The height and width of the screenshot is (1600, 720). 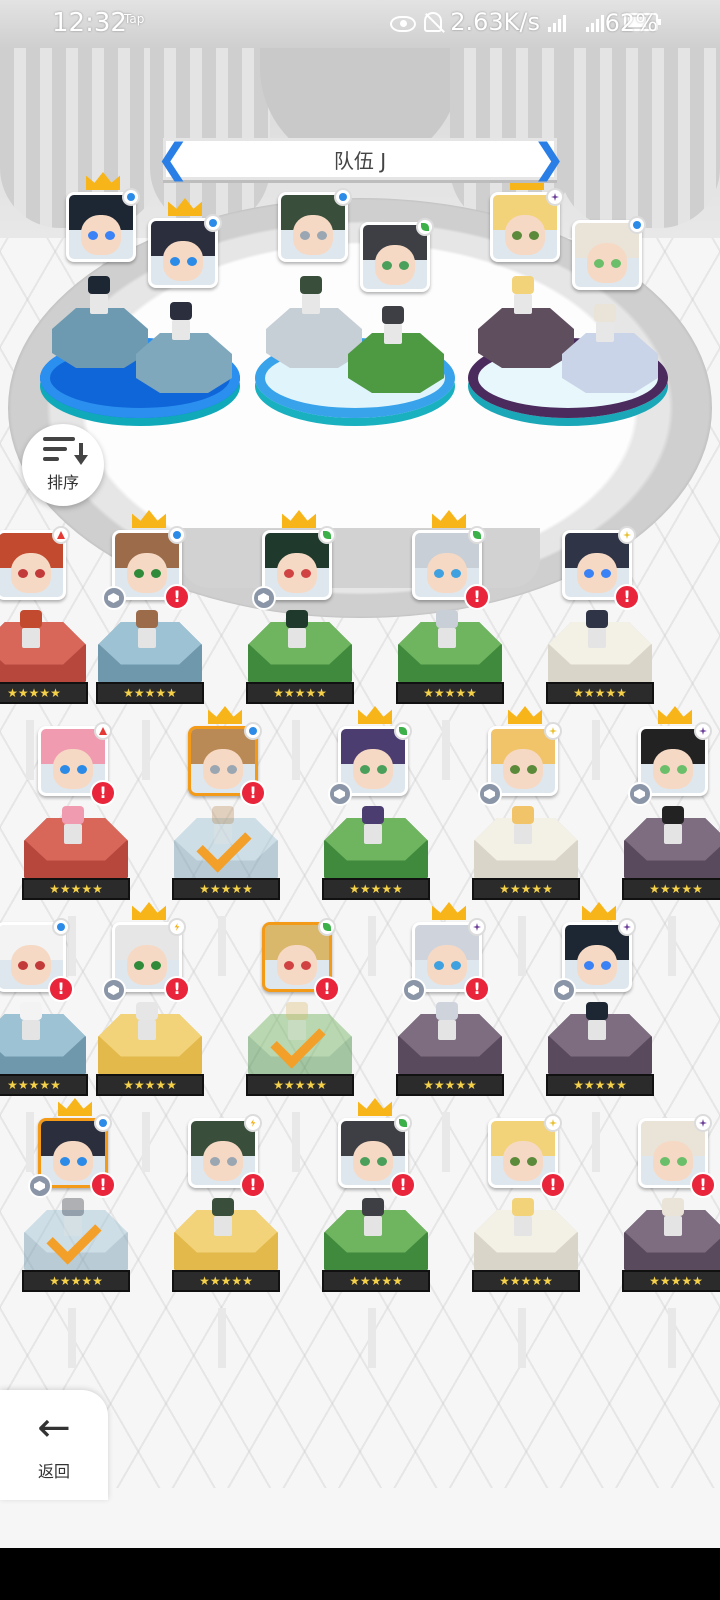 I want to click on battery-percent: 62%, so click(x=631, y=23).